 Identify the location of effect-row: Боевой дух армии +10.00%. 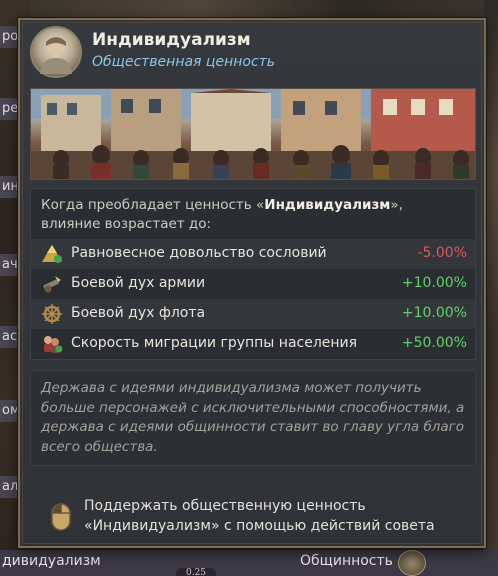
(253, 284).